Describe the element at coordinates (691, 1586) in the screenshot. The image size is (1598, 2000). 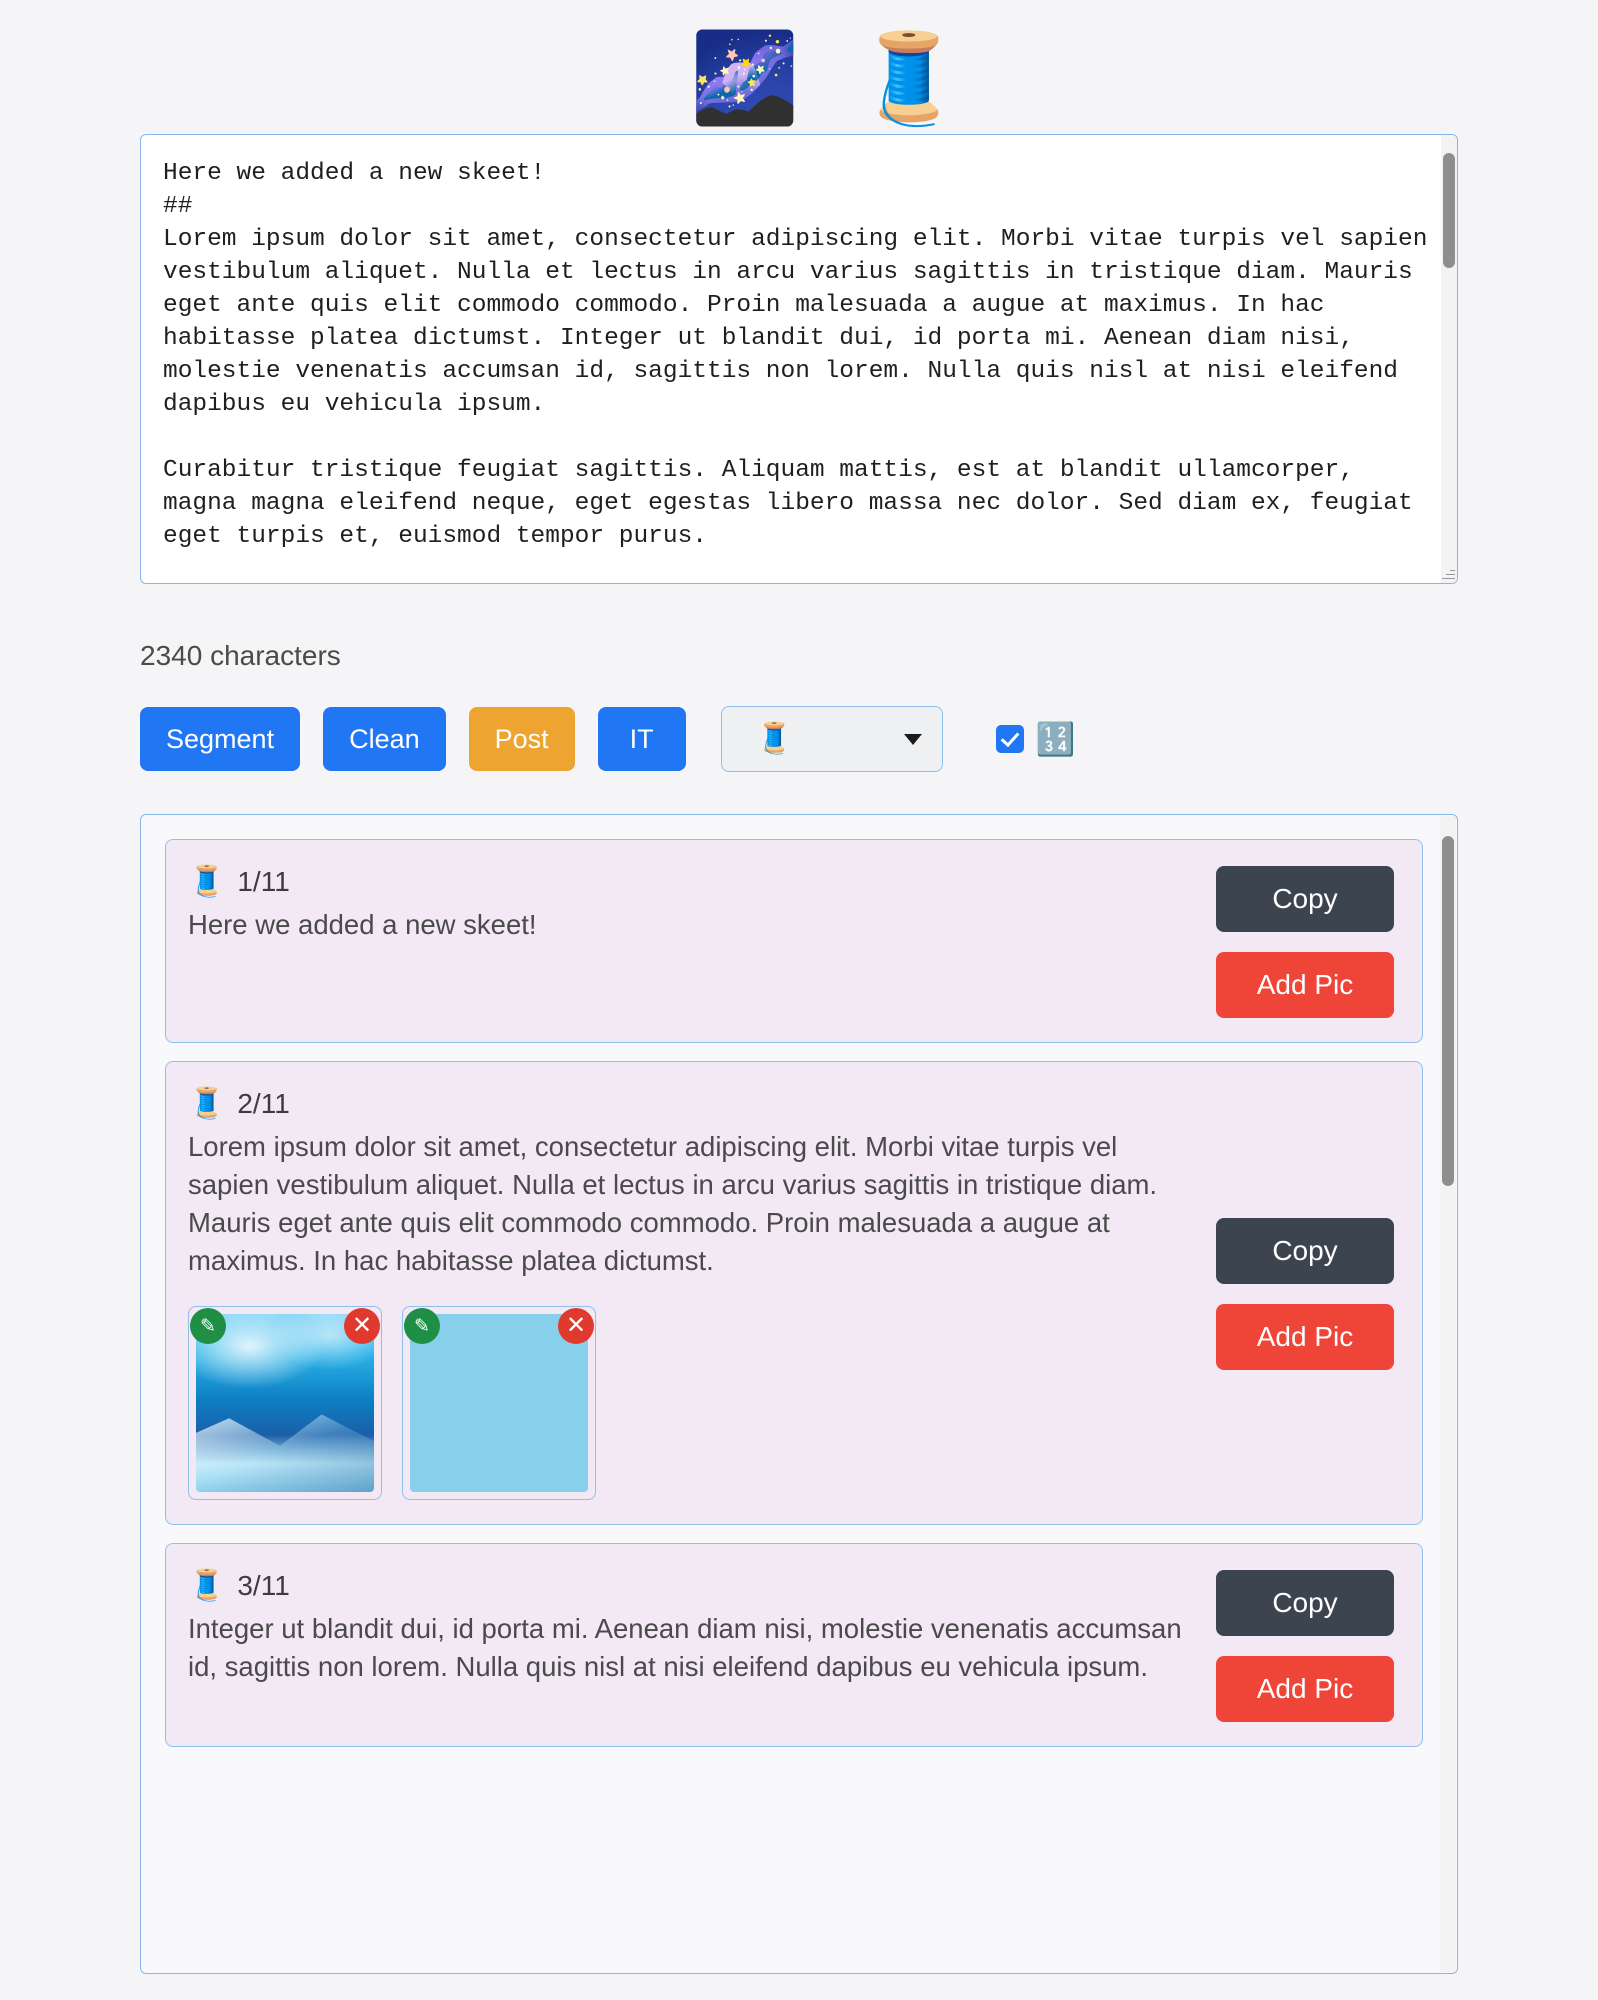
I see `segment-header: 🧵 3/11` at that location.